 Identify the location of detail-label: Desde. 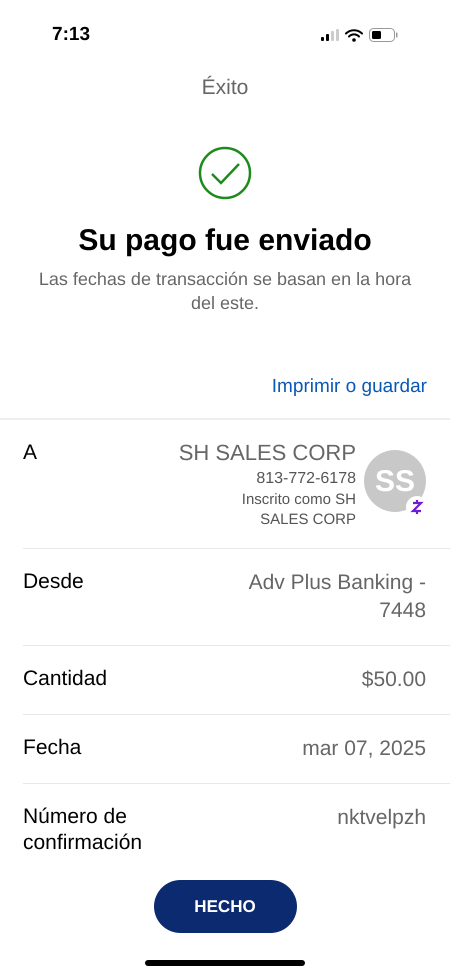
(54, 582).